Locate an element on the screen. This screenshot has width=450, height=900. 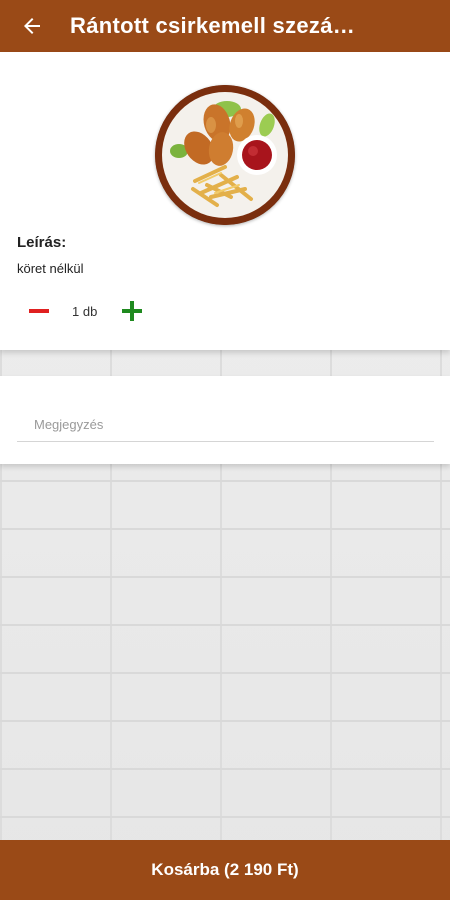
add-to-cart-button: Kosárba (2 190 Ft) is located at coordinates (225, 870).